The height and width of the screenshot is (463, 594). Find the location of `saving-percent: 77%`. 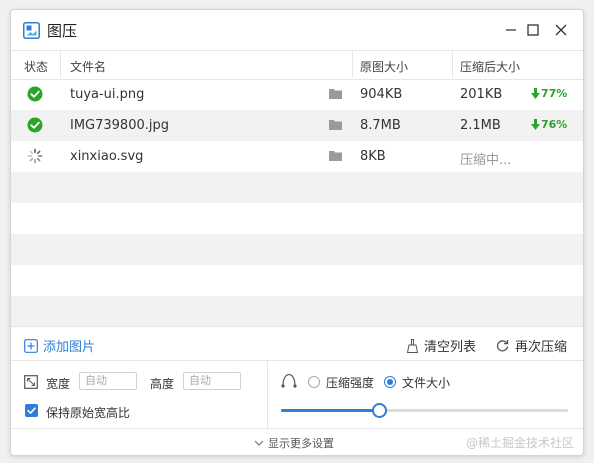

saving-percent: 77% is located at coordinates (554, 93).